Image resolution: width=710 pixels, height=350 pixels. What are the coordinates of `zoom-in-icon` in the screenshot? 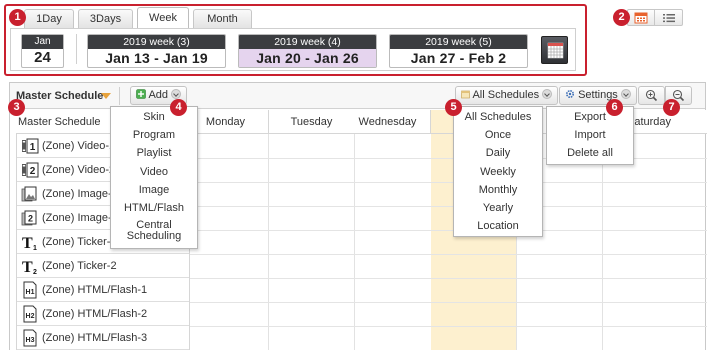 It's located at (651, 95).